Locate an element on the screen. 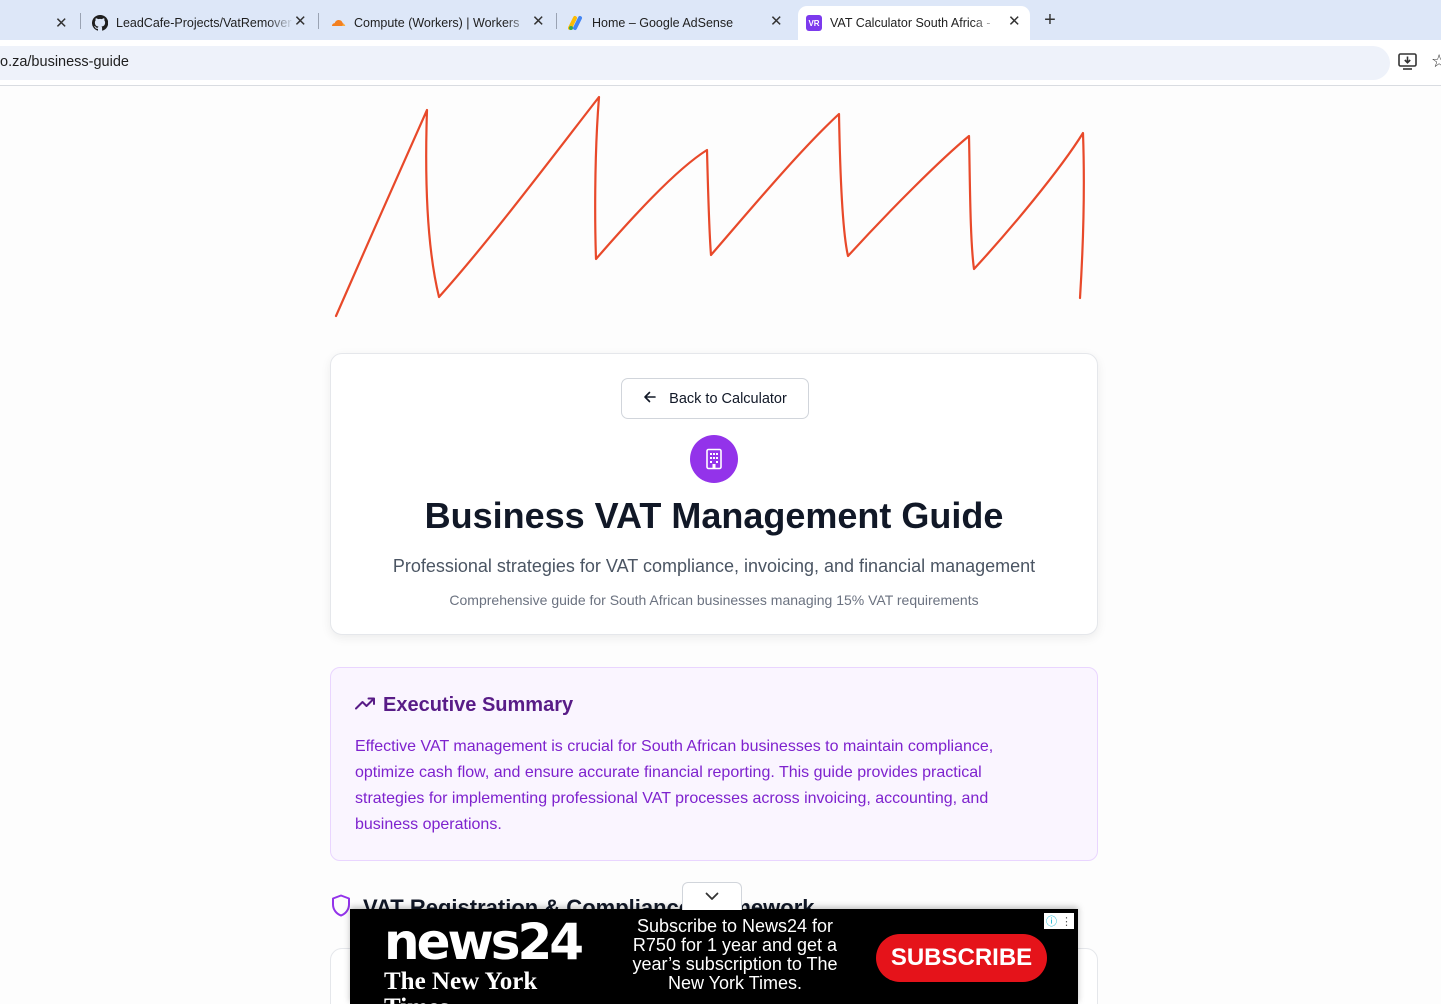 This screenshot has height=1004, width=1441. tab-title: Compute (Workers) | Workers is located at coordinates (437, 23).